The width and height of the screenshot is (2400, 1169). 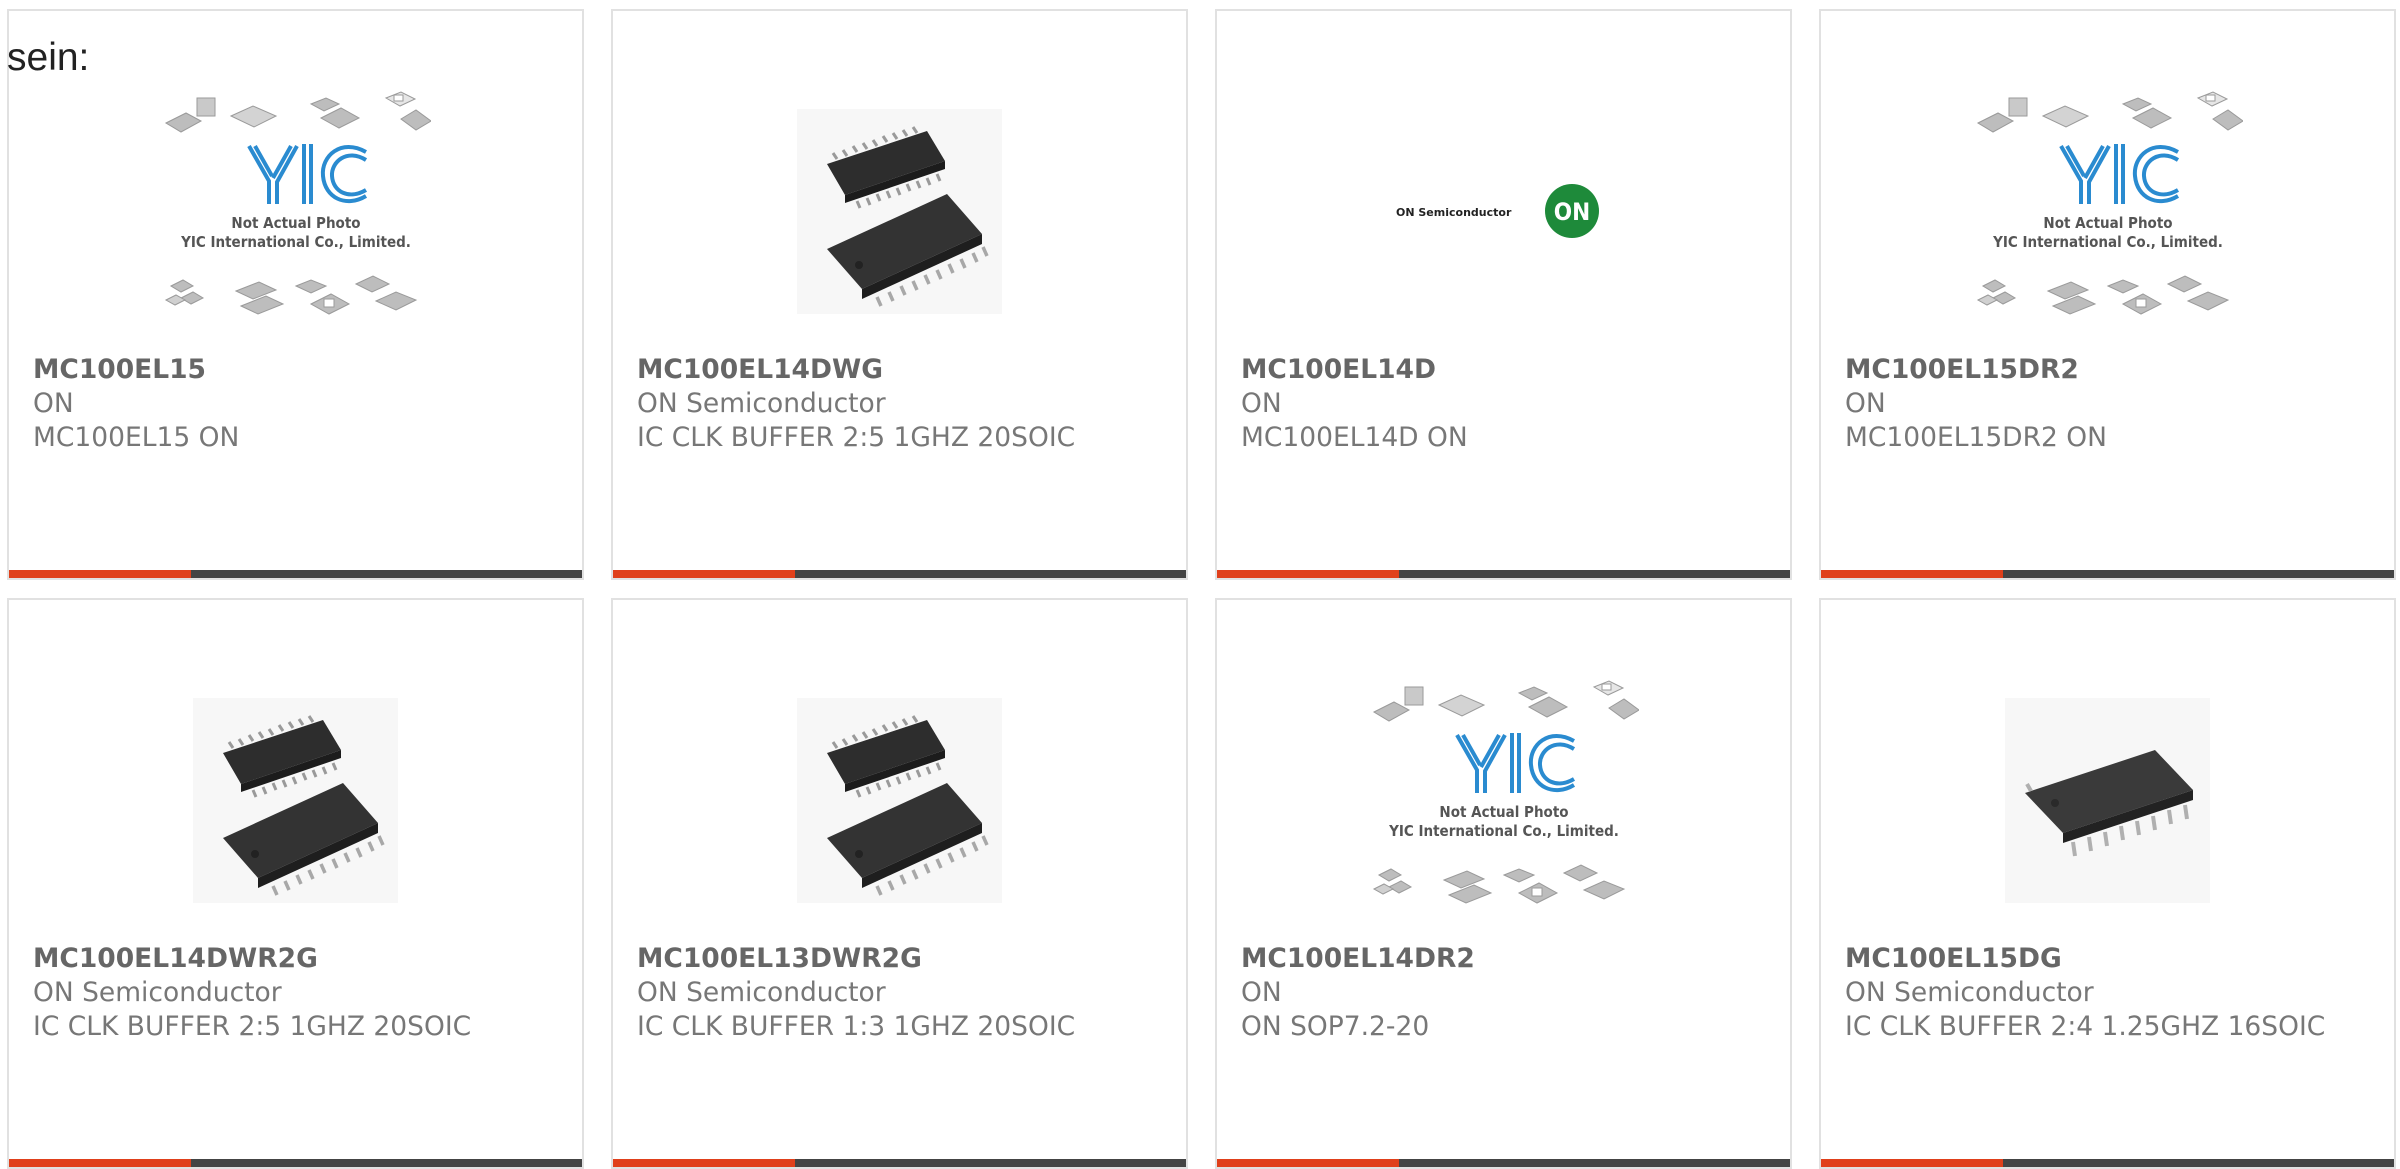 What do you see at coordinates (1976, 437) in the screenshot?
I see `description: MC100EL15DR2 ON` at bounding box center [1976, 437].